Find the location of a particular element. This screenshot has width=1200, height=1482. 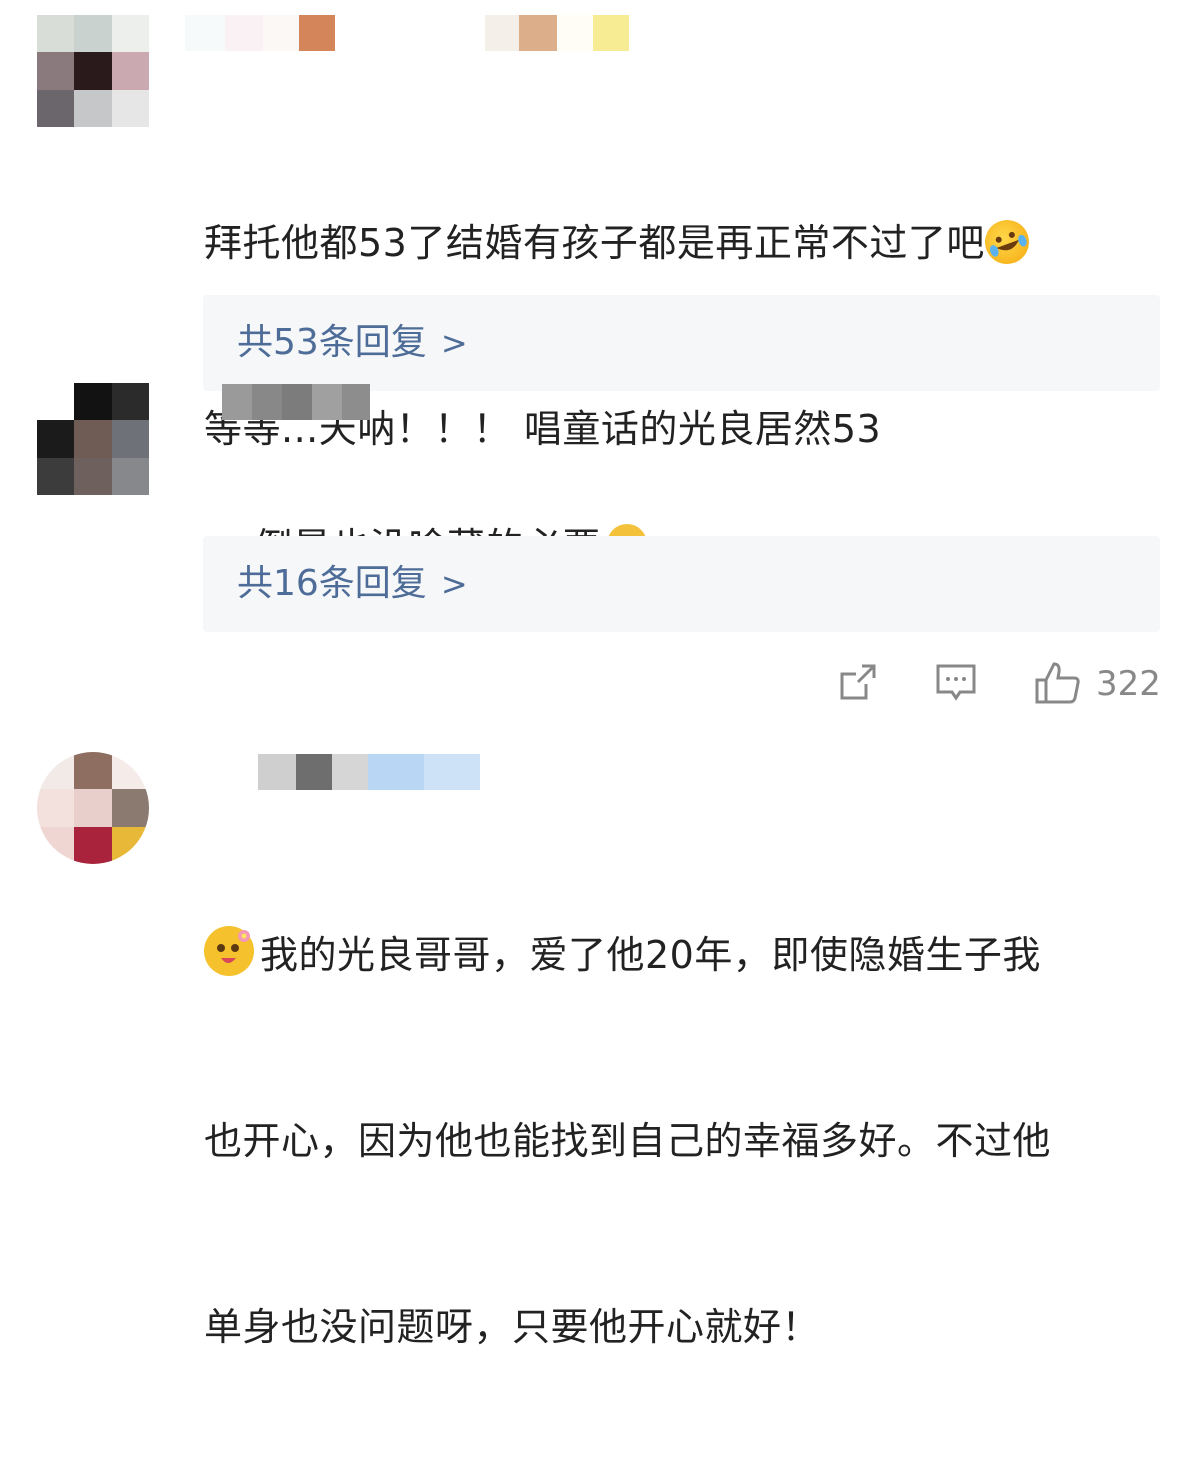

comment-line: 拜托他都53了结婚有孩子都是再正常不过了吧 is located at coordinates (594, 243).